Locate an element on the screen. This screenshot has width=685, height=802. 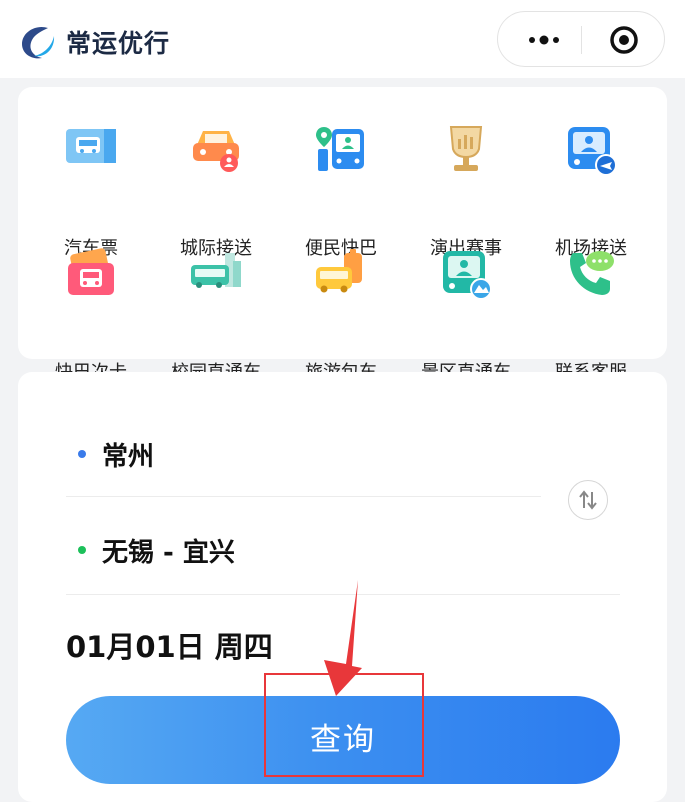
service-bus-ticket: 汽车票 is located at coordinates (91, 191).